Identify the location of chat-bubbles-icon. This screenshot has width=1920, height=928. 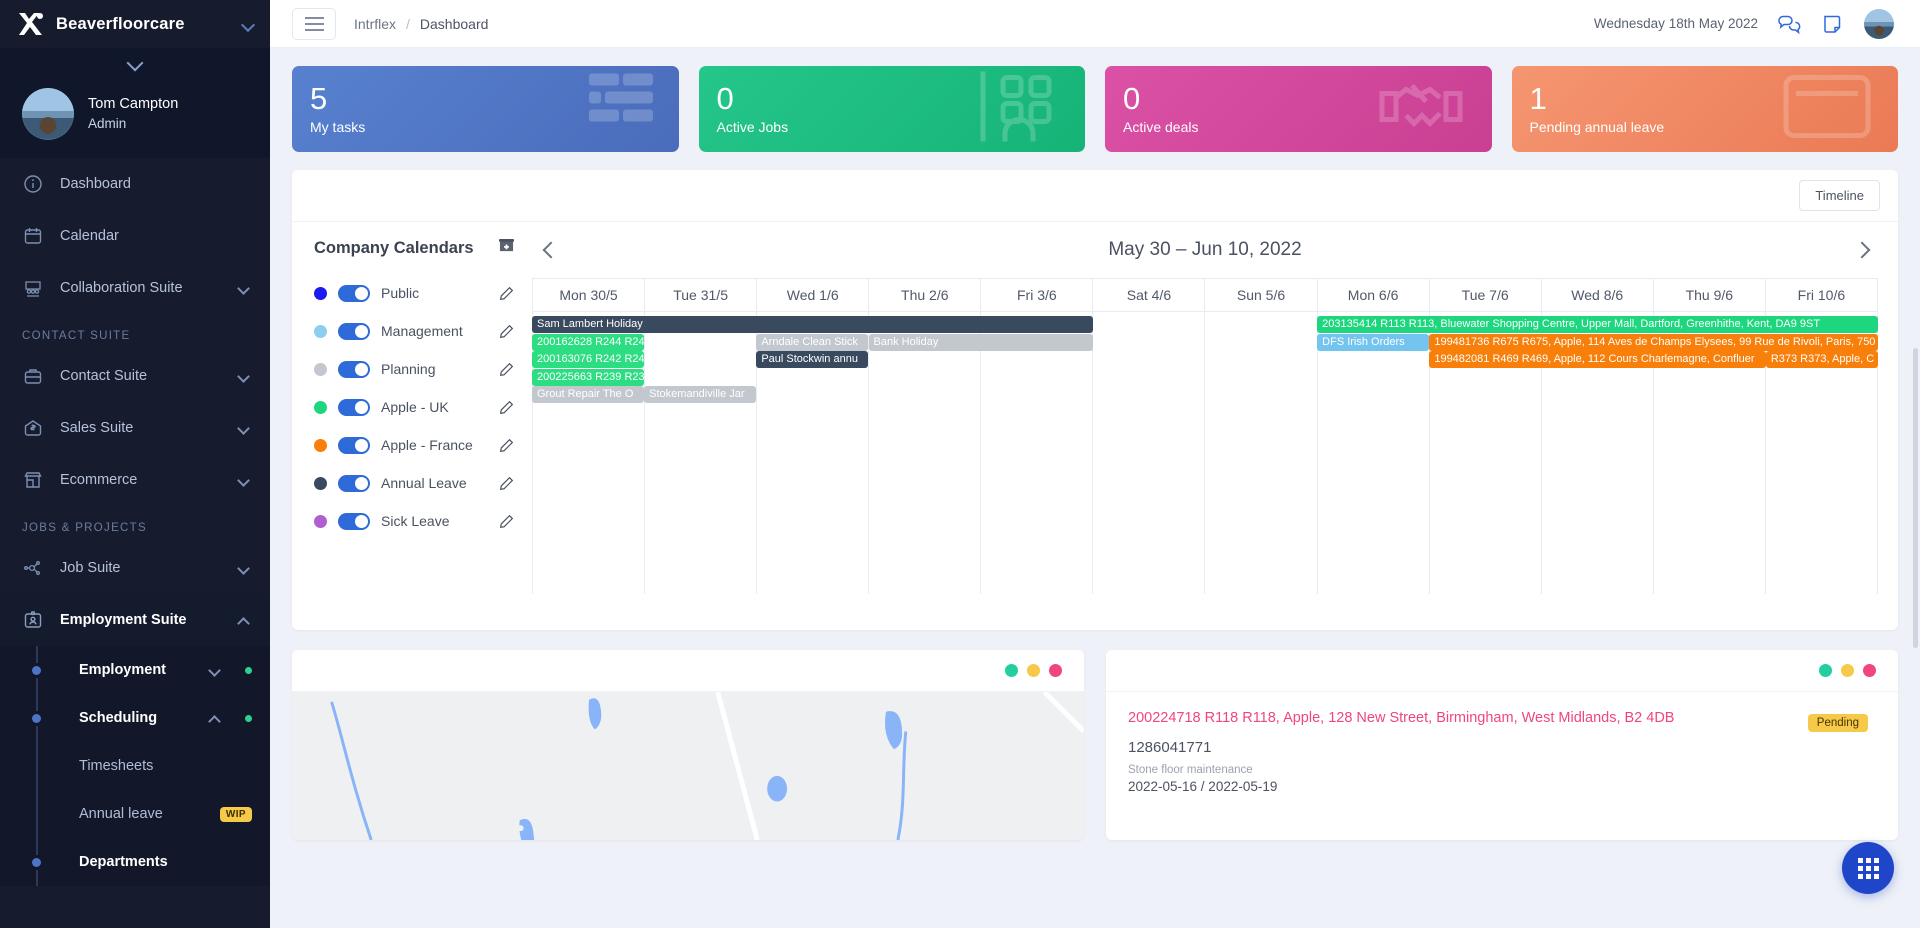
(1789, 24).